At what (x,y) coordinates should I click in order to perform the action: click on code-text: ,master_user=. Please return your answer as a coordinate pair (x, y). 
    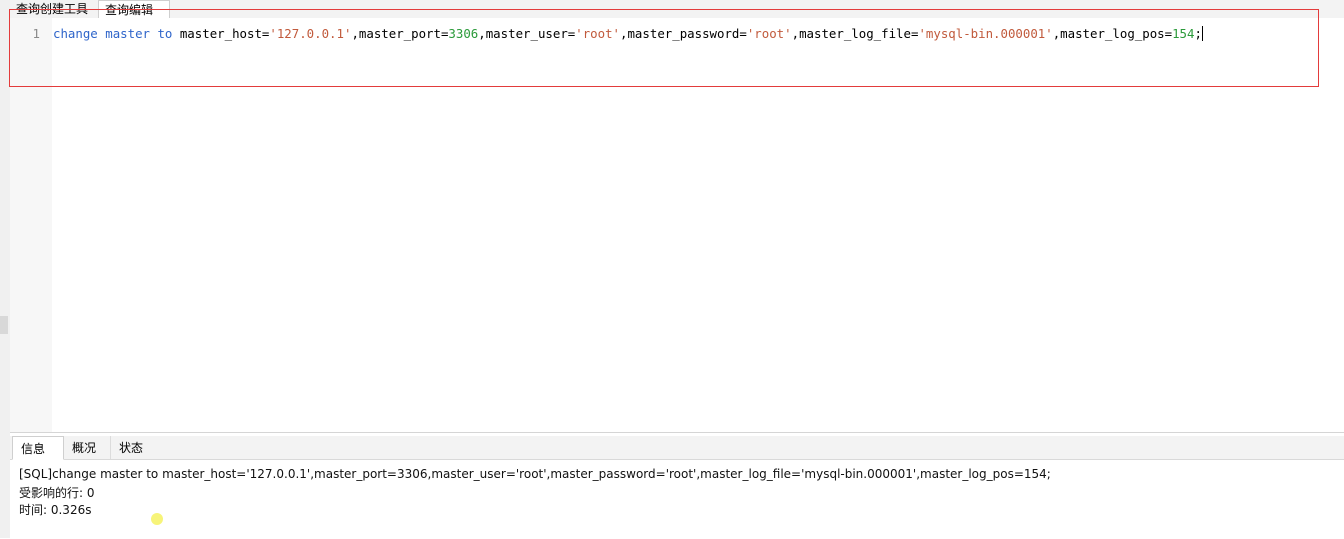
    Looking at the image, I should click on (527, 33).